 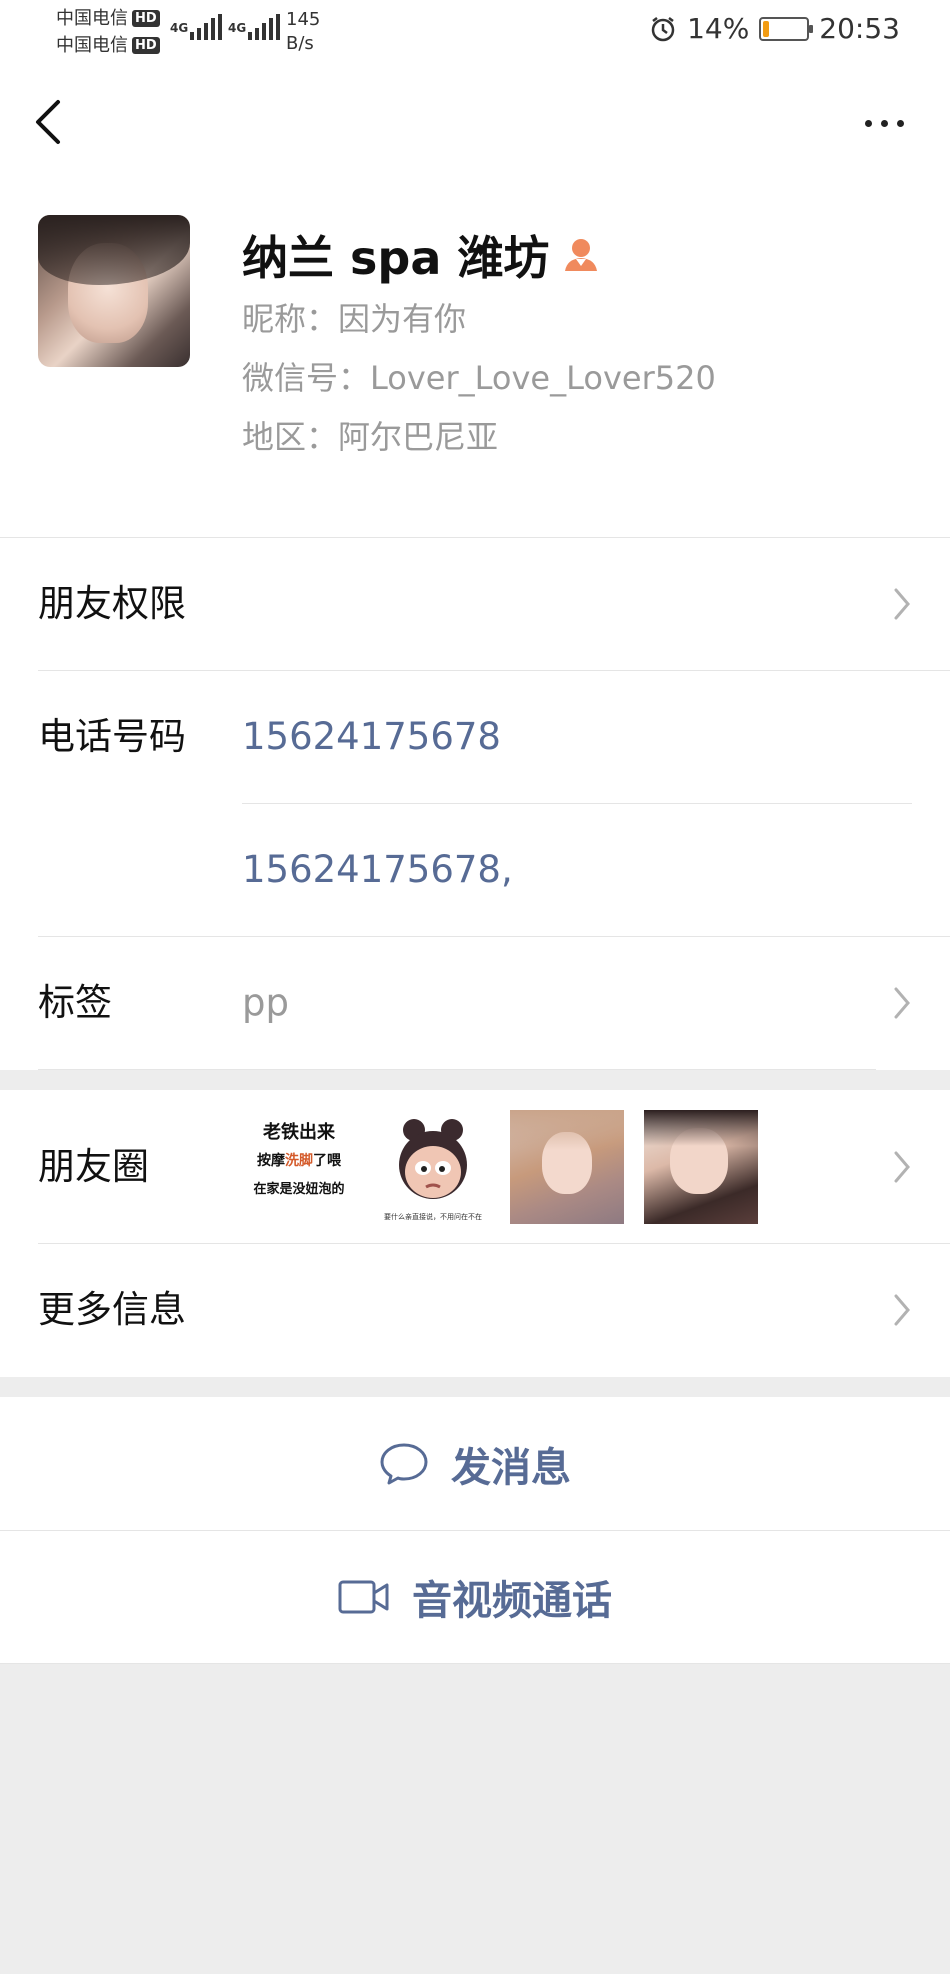 What do you see at coordinates (479, 378) in the screenshot?
I see `wechat-id: 微信号：Lover_Love_Lover520` at bounding box center [479, 378].